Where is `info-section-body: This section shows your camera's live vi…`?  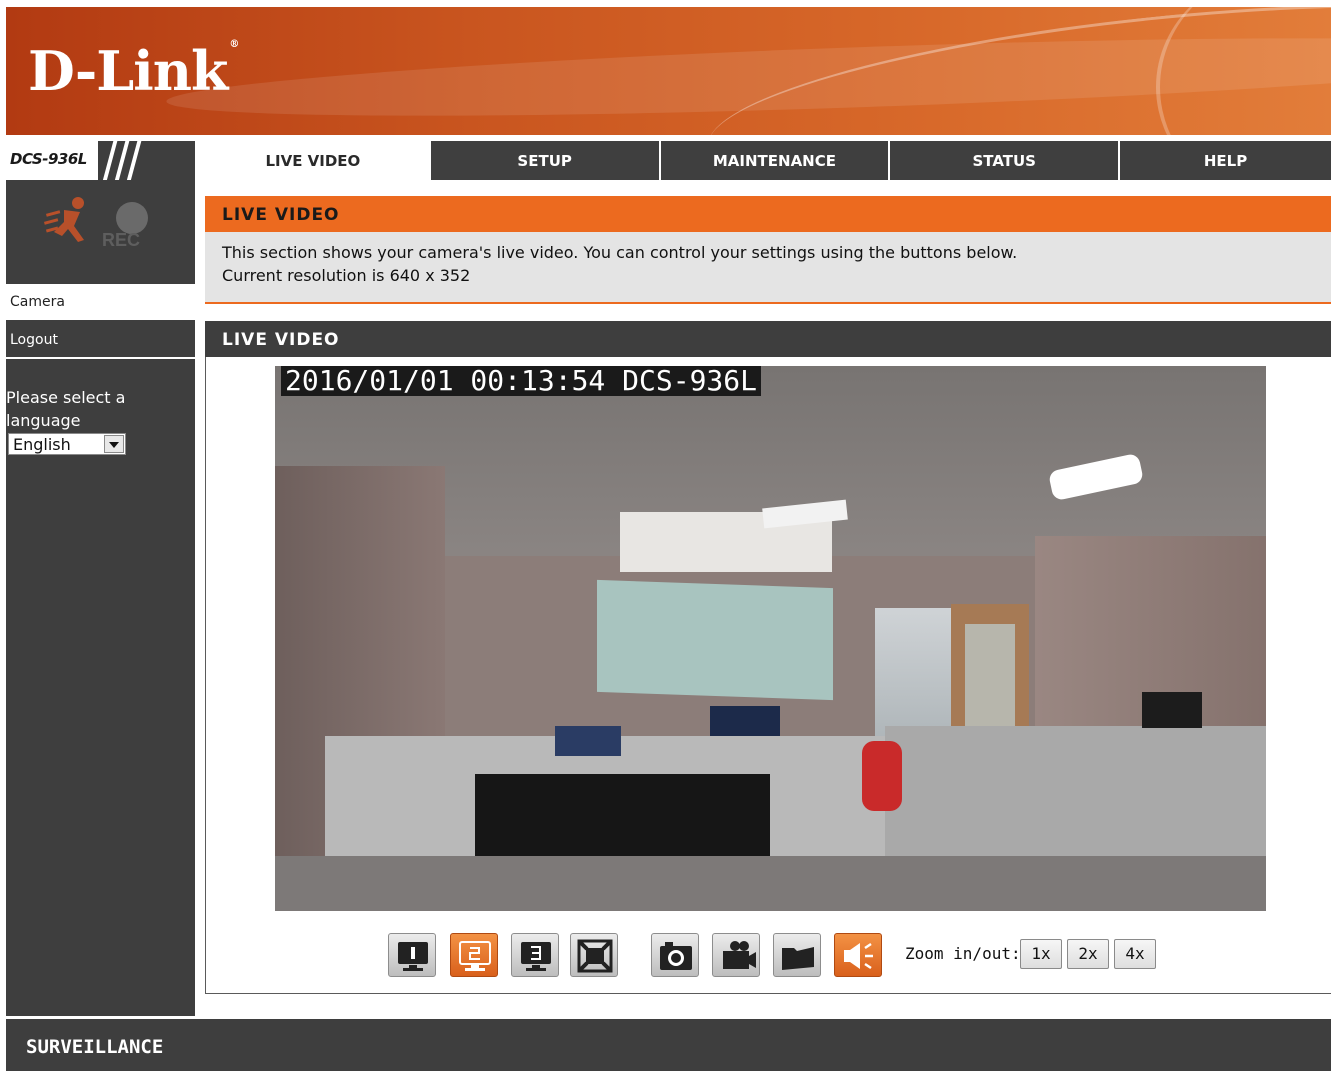
info-section-body: This section shows your camera's live vi… is located at coordinates (768, 268).